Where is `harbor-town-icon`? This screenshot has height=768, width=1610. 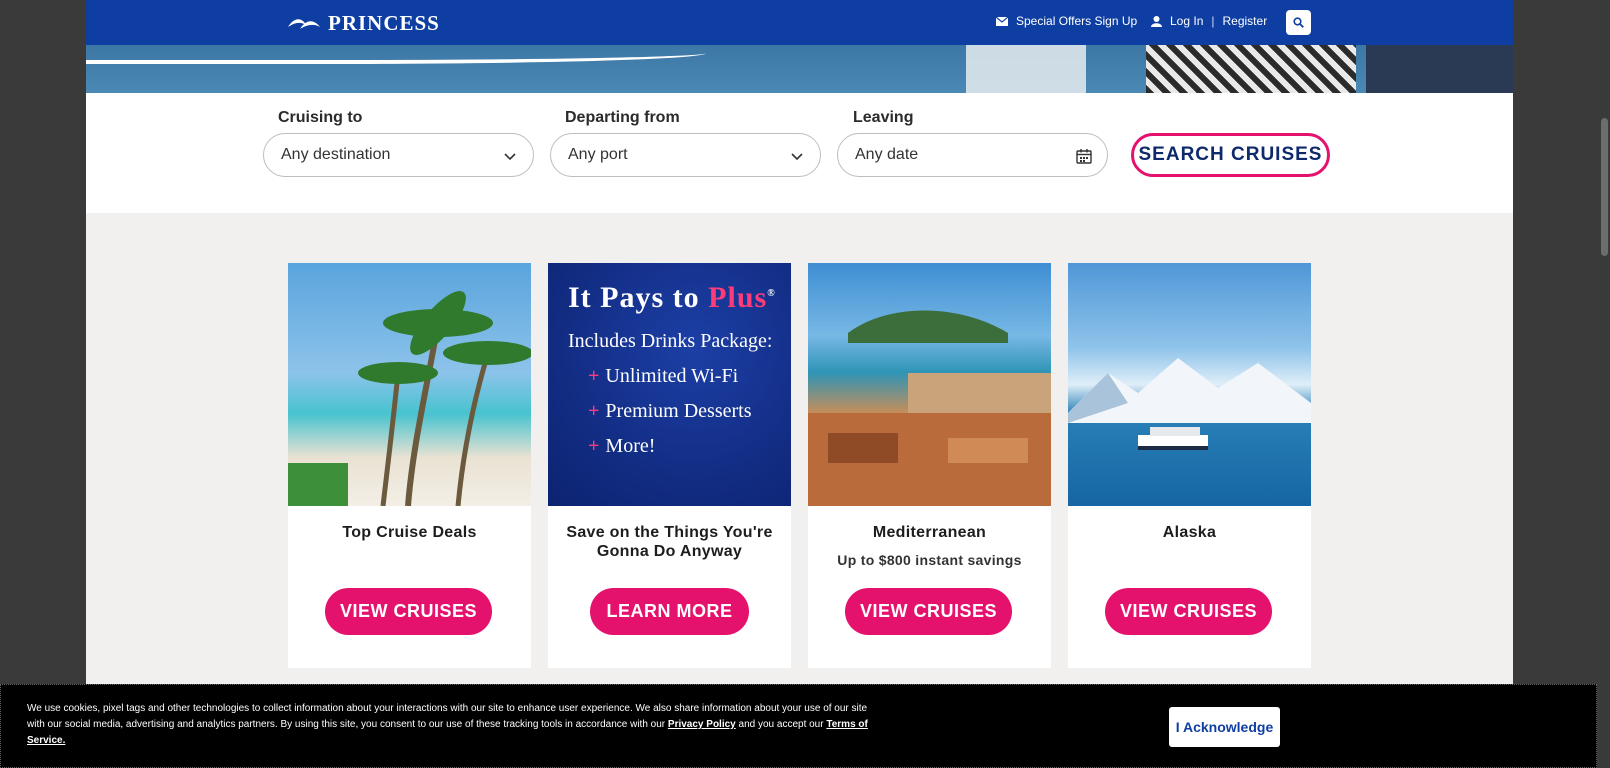
harbor-town-icon is located at coordinates (929, 408).